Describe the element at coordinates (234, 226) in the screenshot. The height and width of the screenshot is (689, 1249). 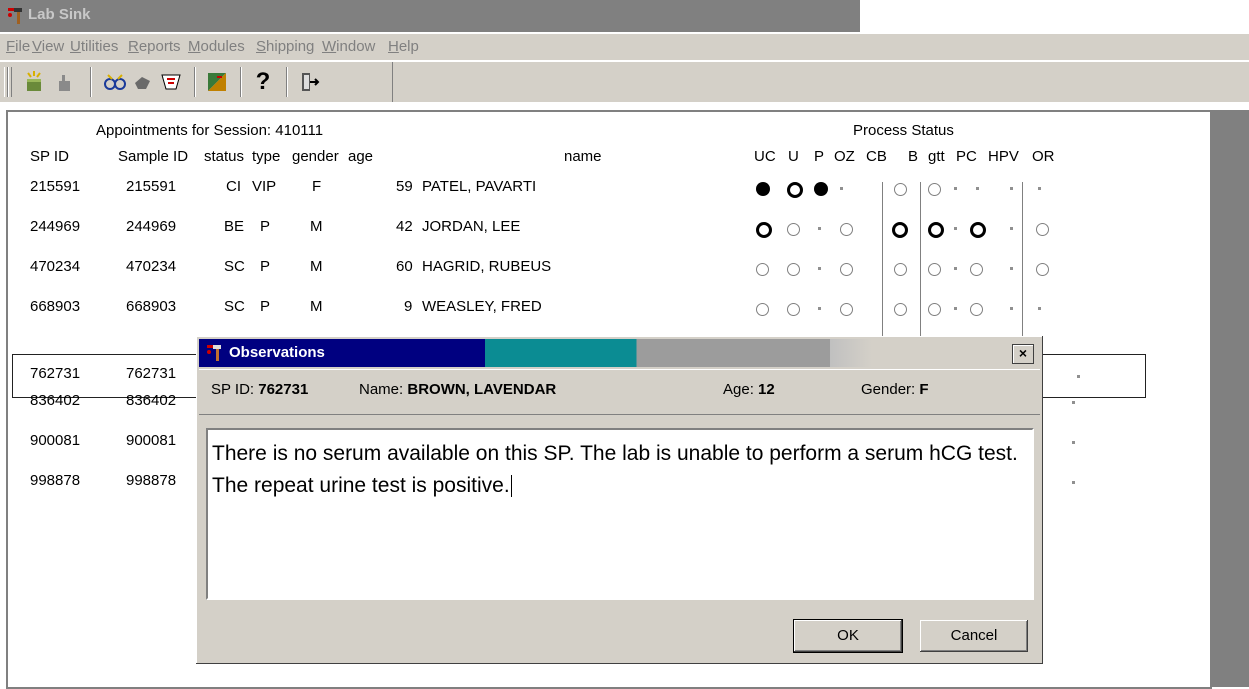
I see `cell-status: BE` at that location.